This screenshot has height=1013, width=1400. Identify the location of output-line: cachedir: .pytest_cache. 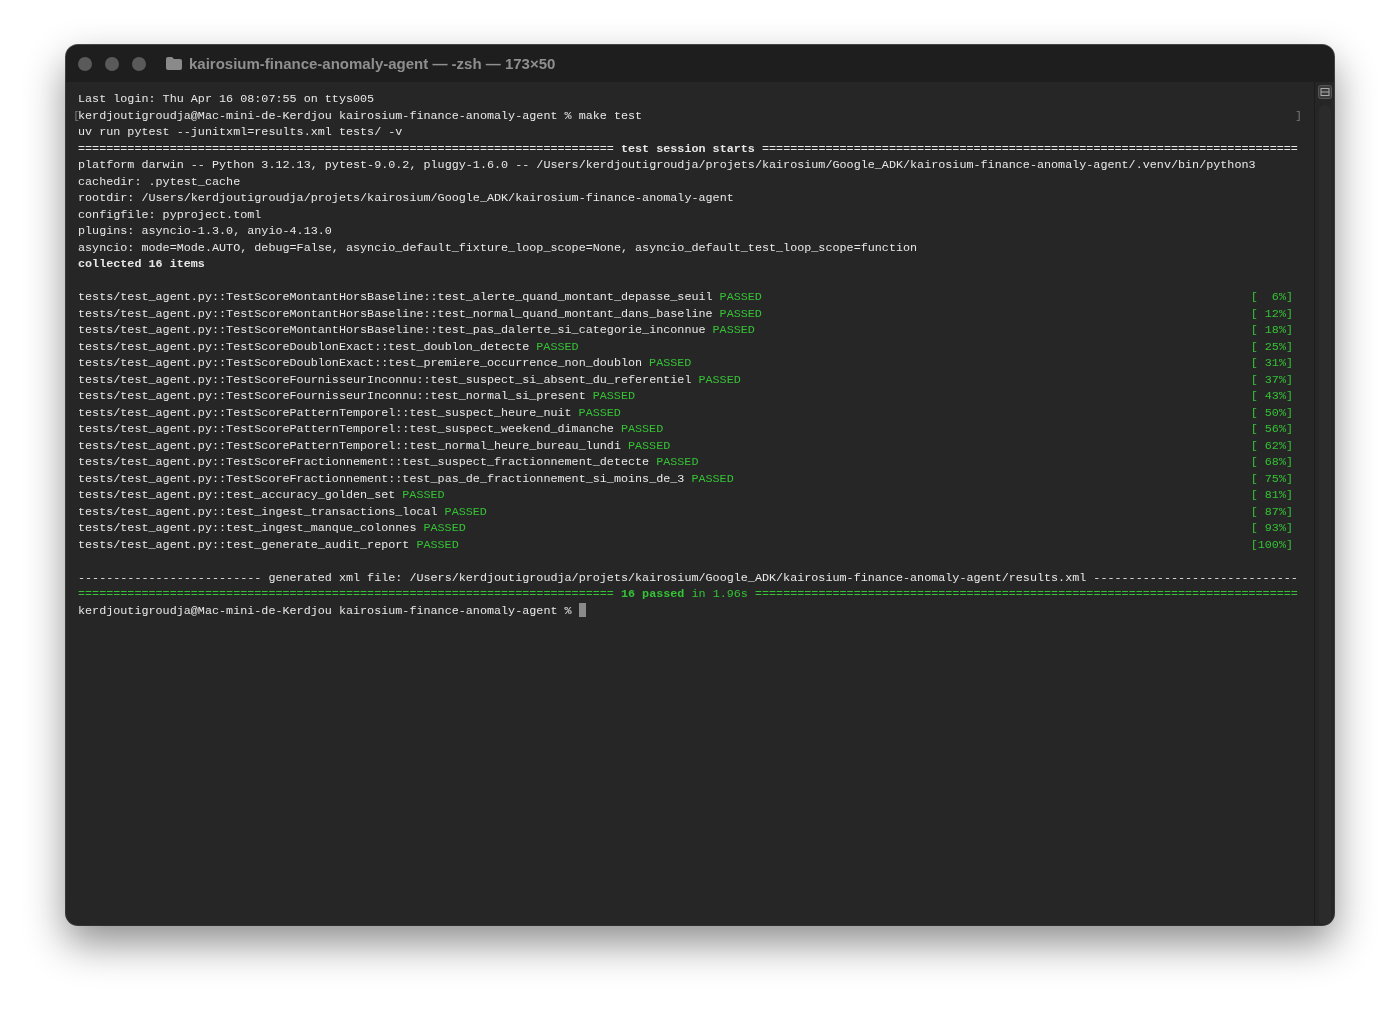
(160, 181).